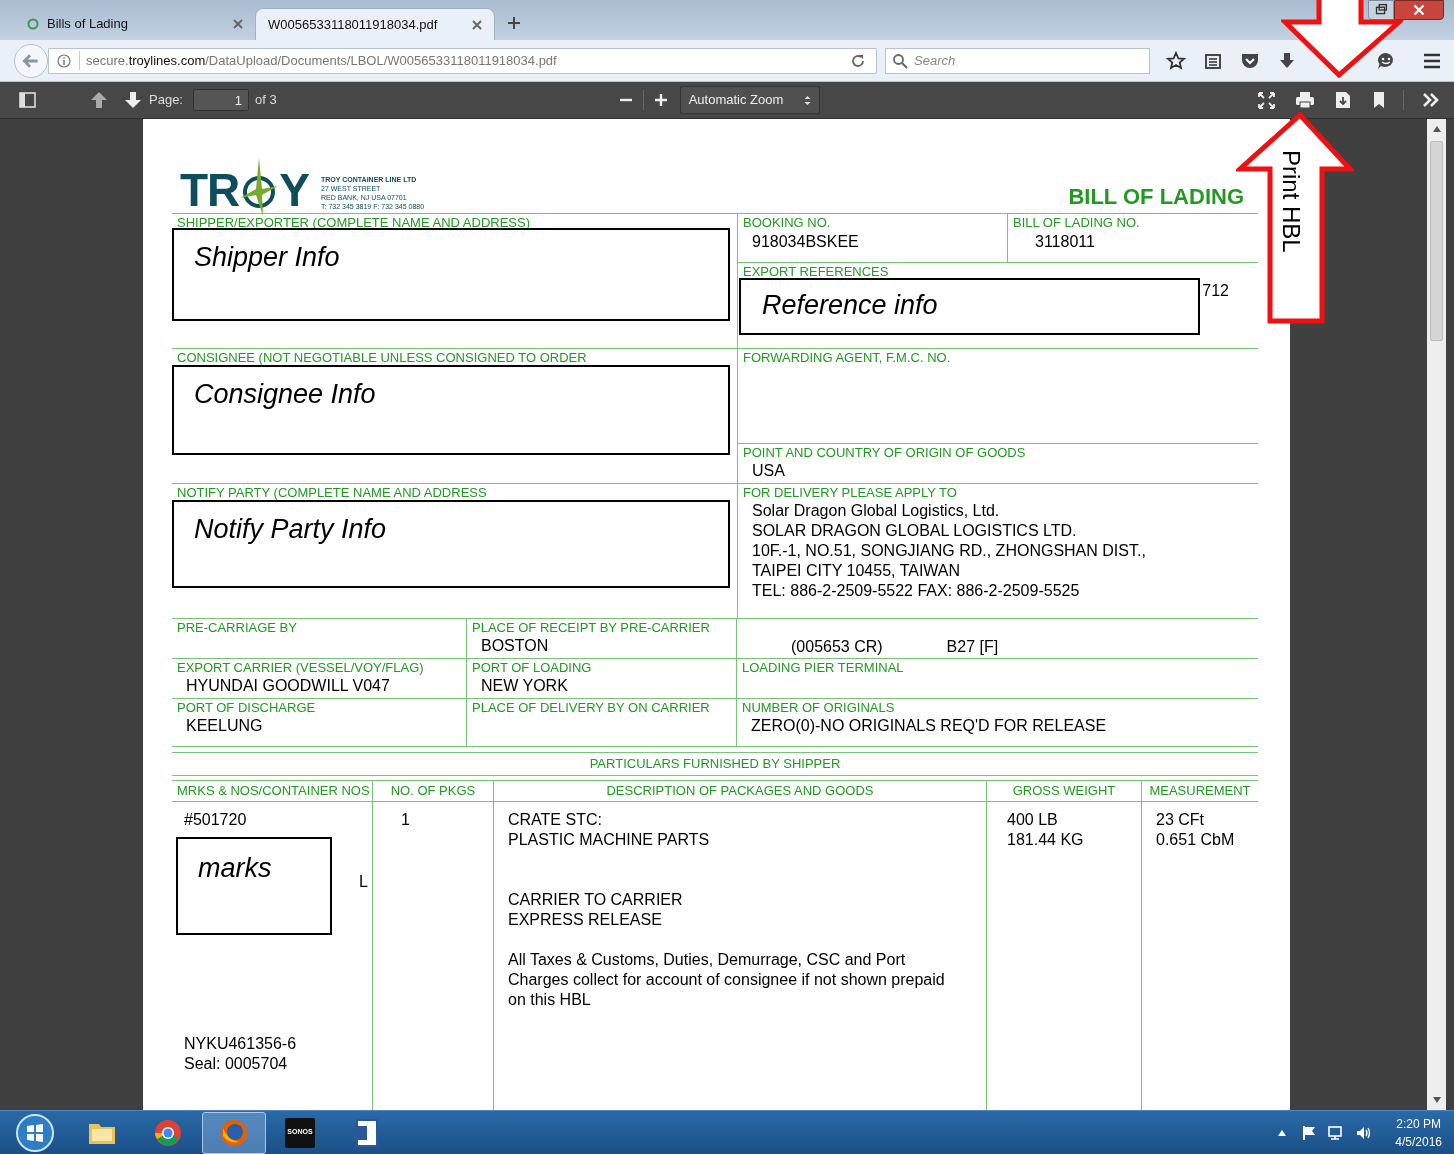  I want to click on new-tab-icon, so click(514, 23).